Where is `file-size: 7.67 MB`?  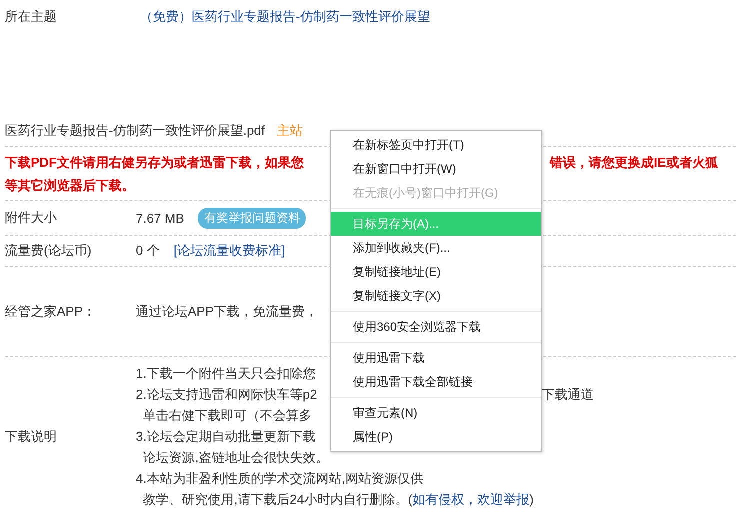
file-size: 7.67 MB is located at coordinates (160, 218).